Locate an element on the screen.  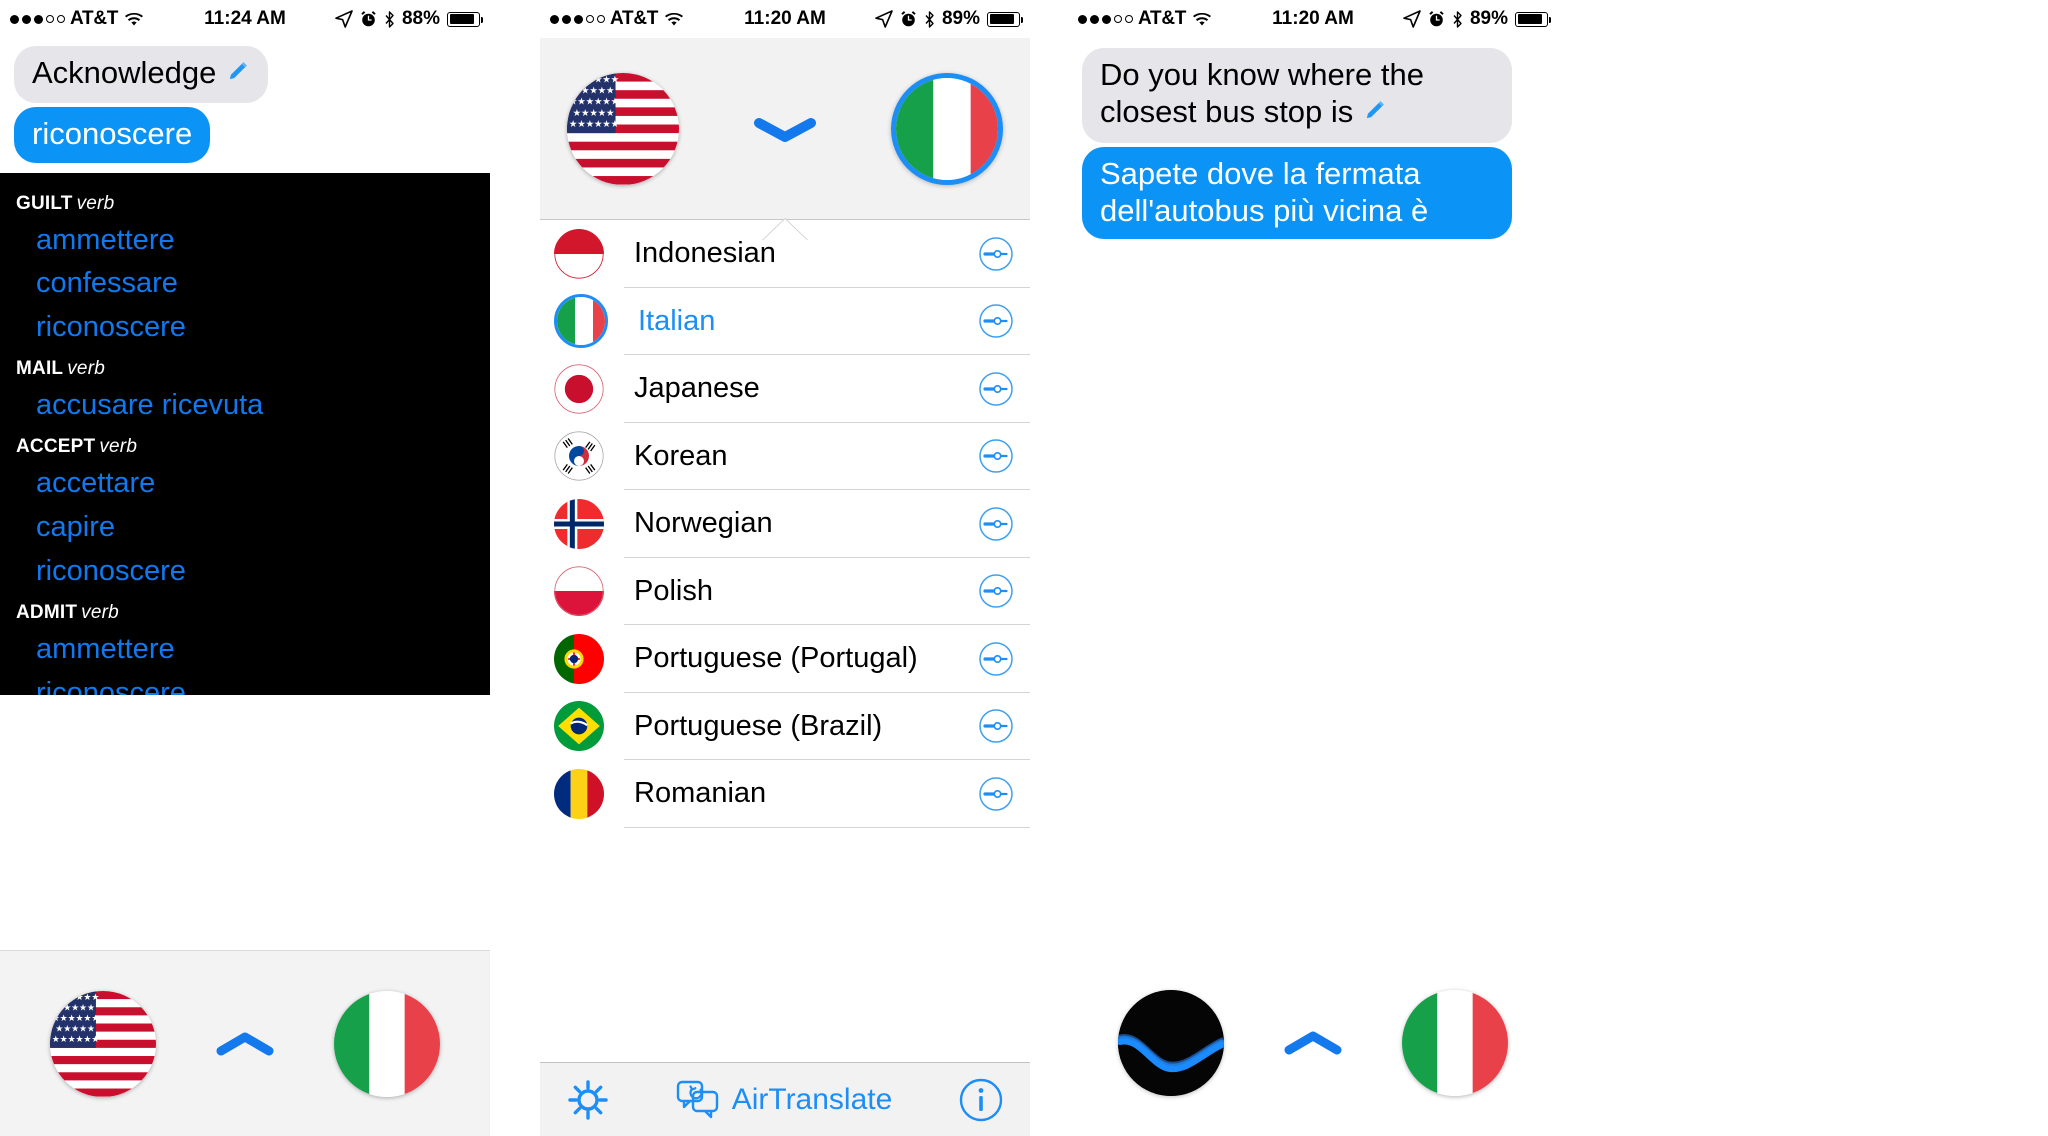
language-header: ★★★★★★ ★★★★★ ★★★★★★ ★★★★★ ★★★★★★ is located at coordinates (785, 139).